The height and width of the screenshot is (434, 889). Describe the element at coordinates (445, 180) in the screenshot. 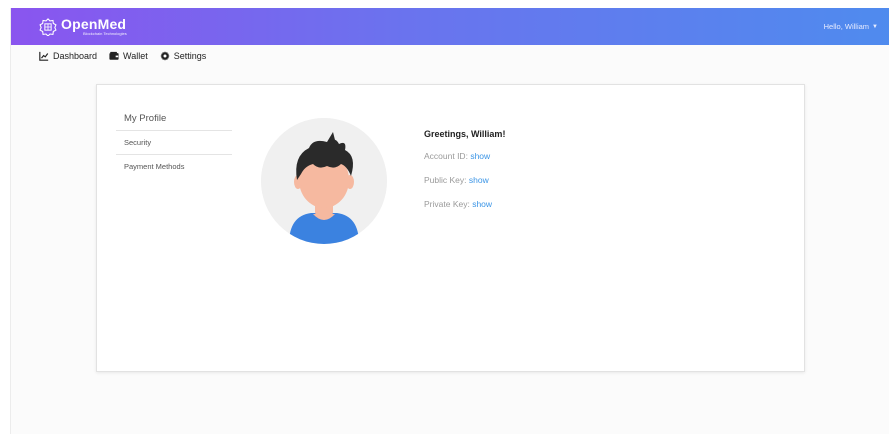

I see `public-key-label: Public Key:` at that location.